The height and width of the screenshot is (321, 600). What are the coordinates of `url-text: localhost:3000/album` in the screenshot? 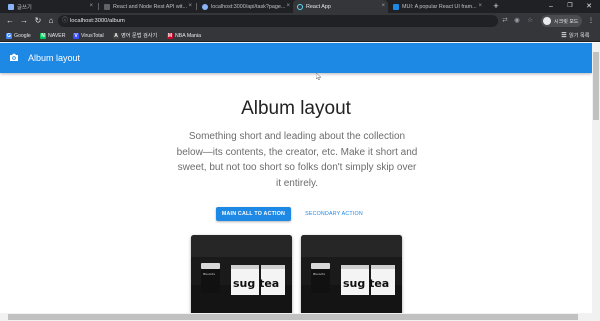 It's located at (97, 21).